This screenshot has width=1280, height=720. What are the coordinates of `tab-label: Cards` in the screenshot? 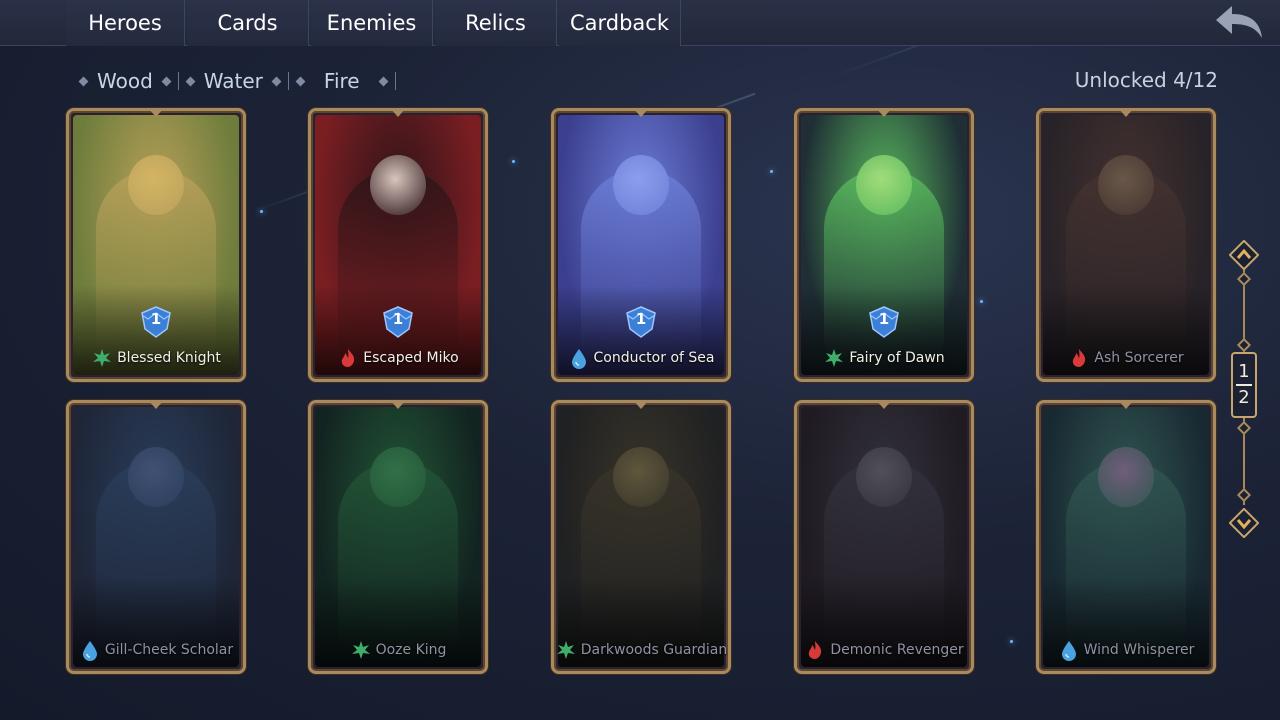 It's located at (247, 23).